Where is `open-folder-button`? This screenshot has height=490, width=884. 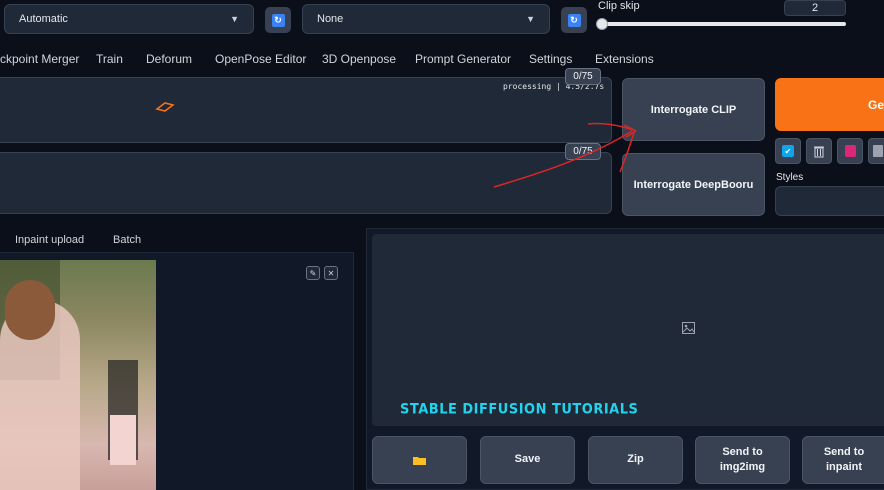 open-folder-button is located at coordinates (419, 460).